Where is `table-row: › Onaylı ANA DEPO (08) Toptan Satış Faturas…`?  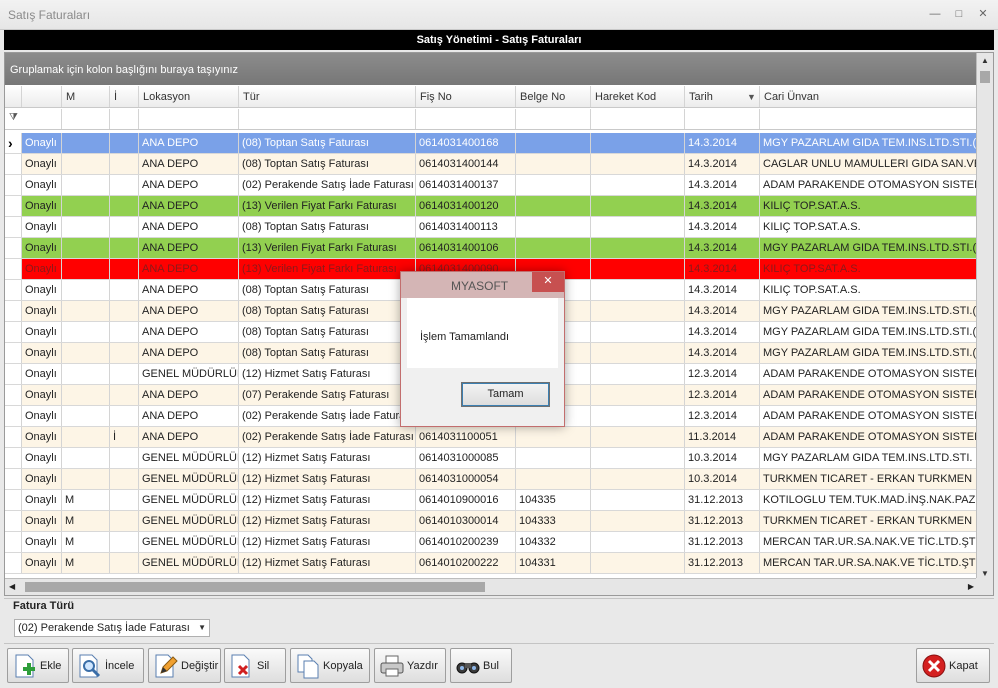
table-row: › Onaylı ANA DEPO (08) Toptan Satış Faturas… is located at coordinates (491, 143).